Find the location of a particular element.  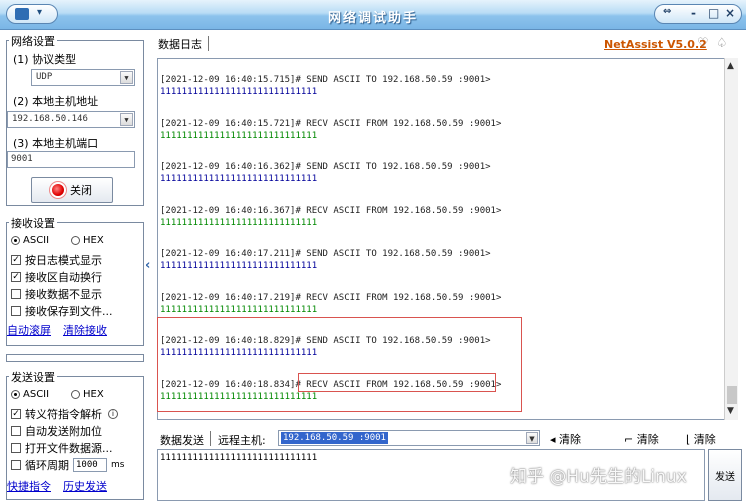

auto-wrap-checkbox: ✓ 接收区自动换行 is located at coordinates (56, 277).